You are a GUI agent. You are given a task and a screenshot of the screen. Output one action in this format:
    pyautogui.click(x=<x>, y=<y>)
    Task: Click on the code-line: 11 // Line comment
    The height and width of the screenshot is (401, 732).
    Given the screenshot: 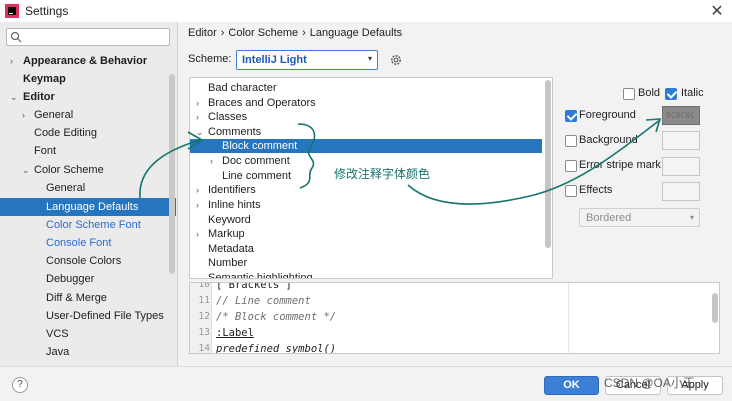 What is the action you would take?
    pyautogui.click(x=254, y=301)
    